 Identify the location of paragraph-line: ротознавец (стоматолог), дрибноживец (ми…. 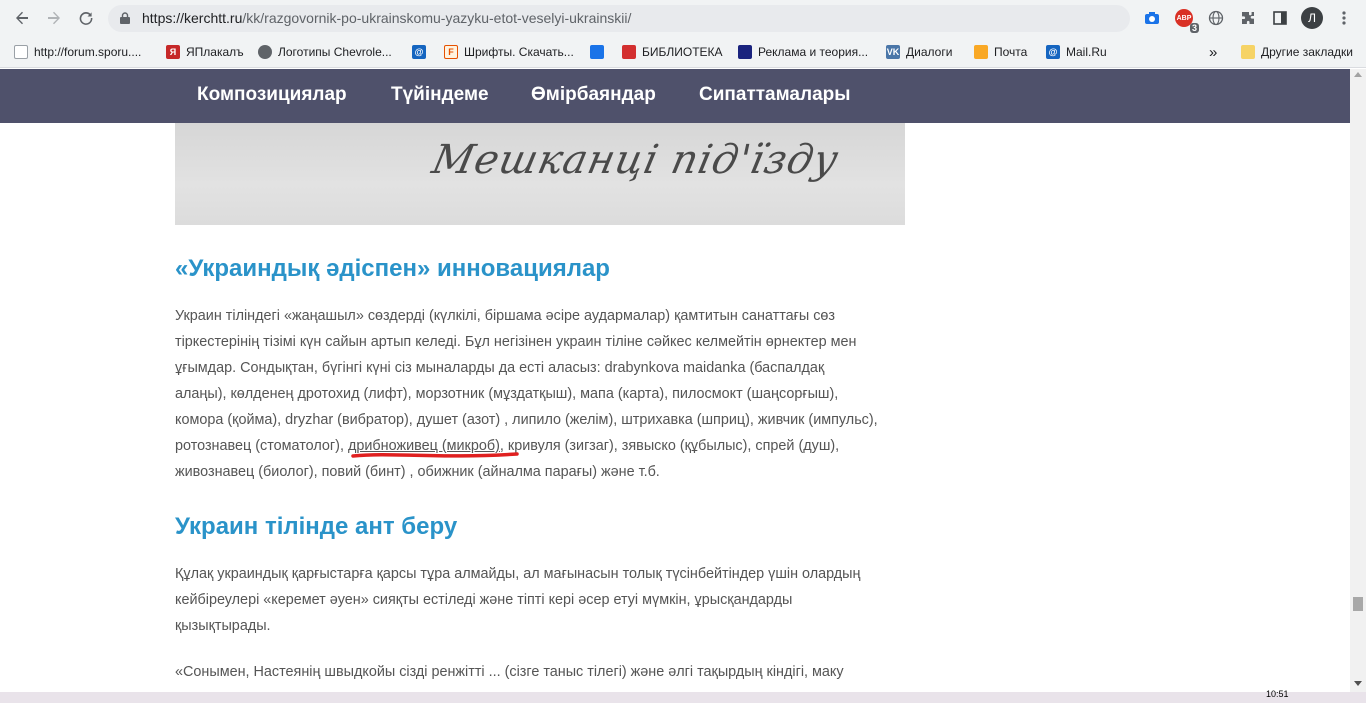
(542, 446).